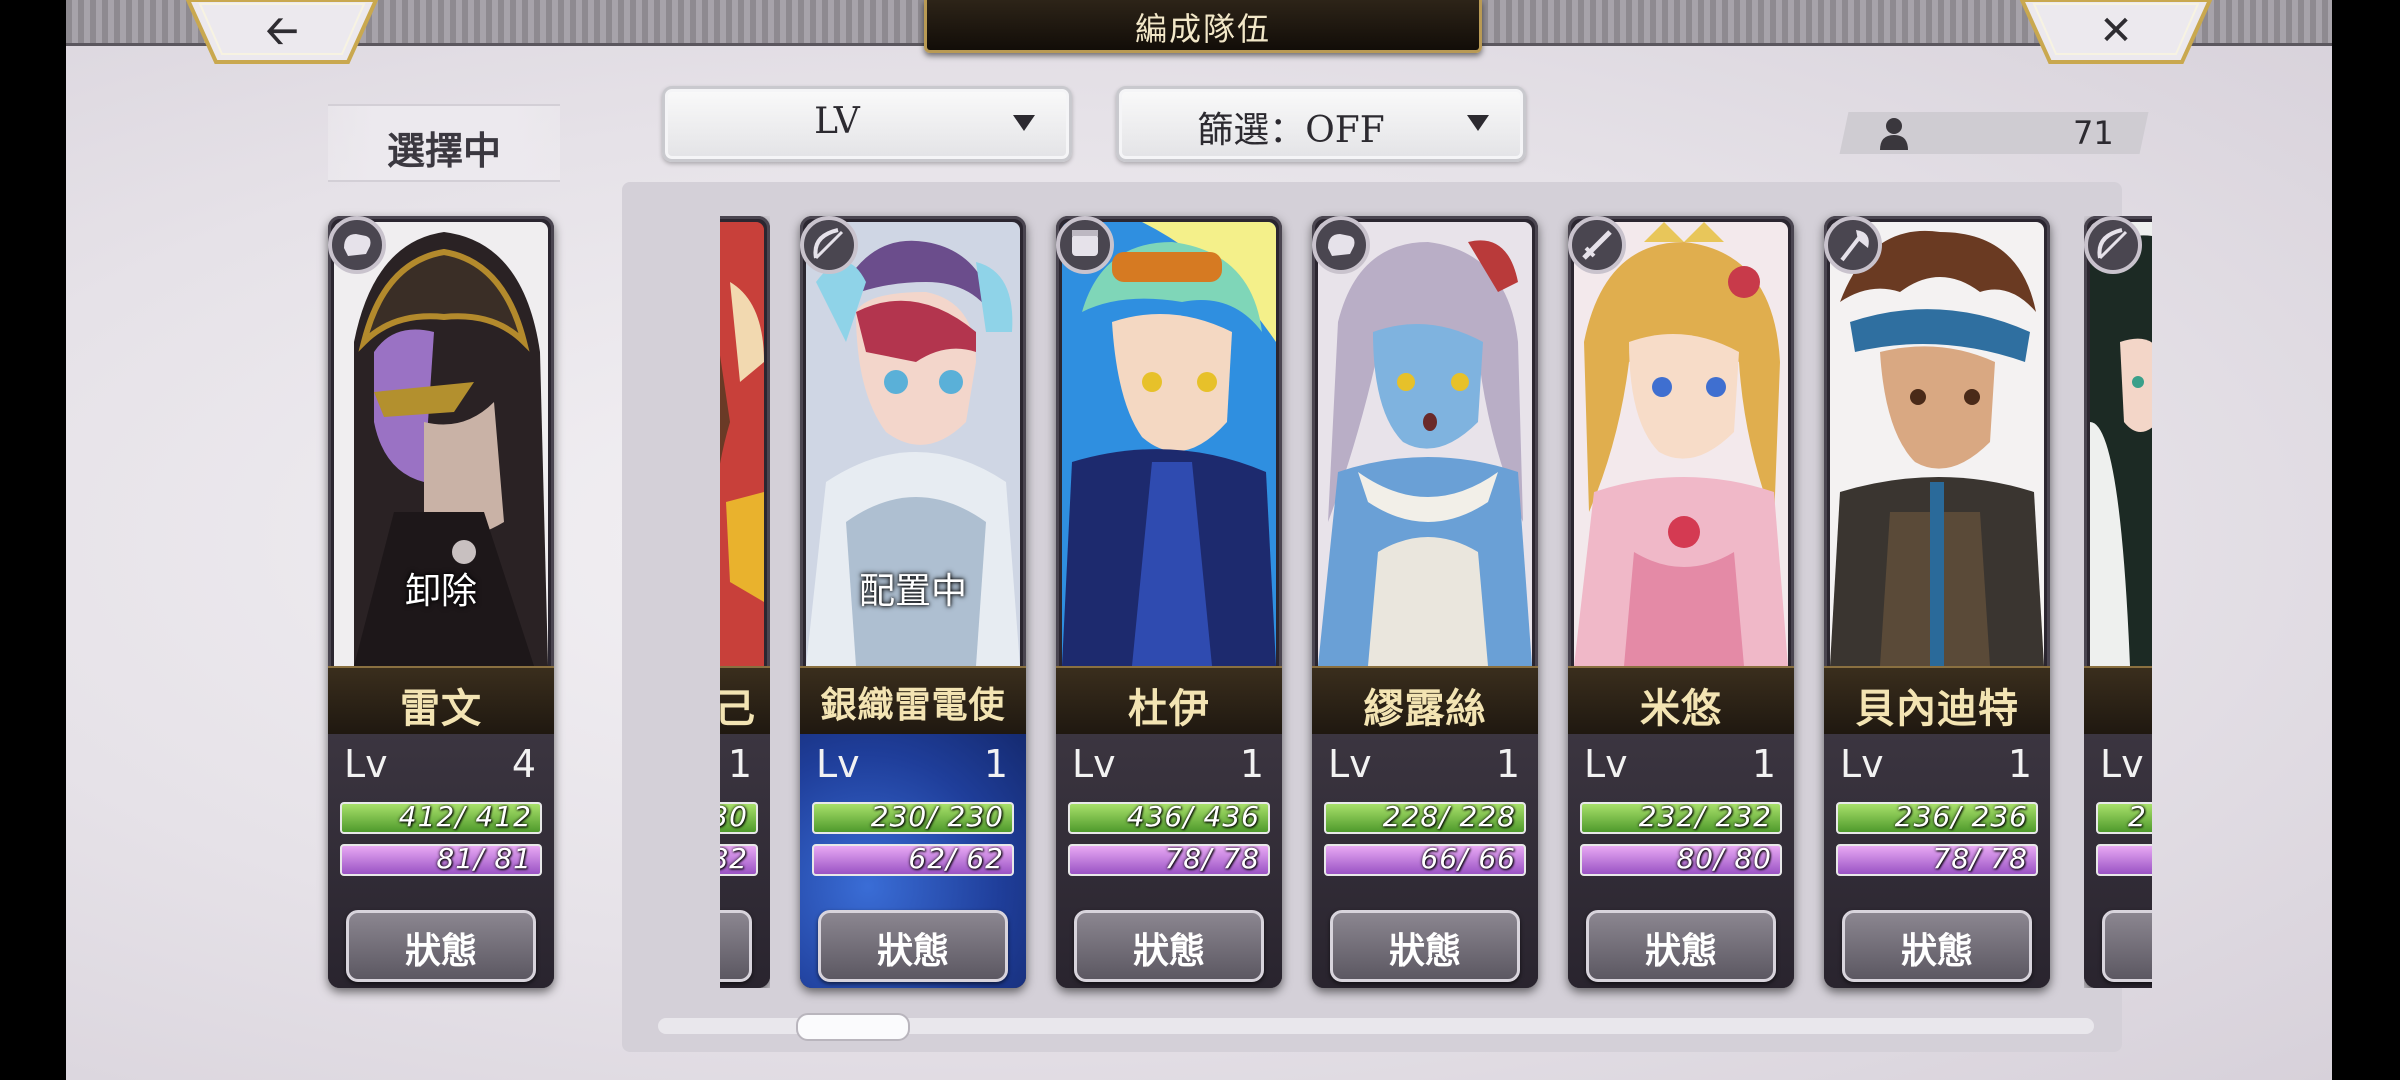 The width and height of the screenshot is (2400, 1080). What do you see at coordinates (484, 859) in the screenshot?
I see `mp-value: 81/ 81` at bounding box center [484, 859].